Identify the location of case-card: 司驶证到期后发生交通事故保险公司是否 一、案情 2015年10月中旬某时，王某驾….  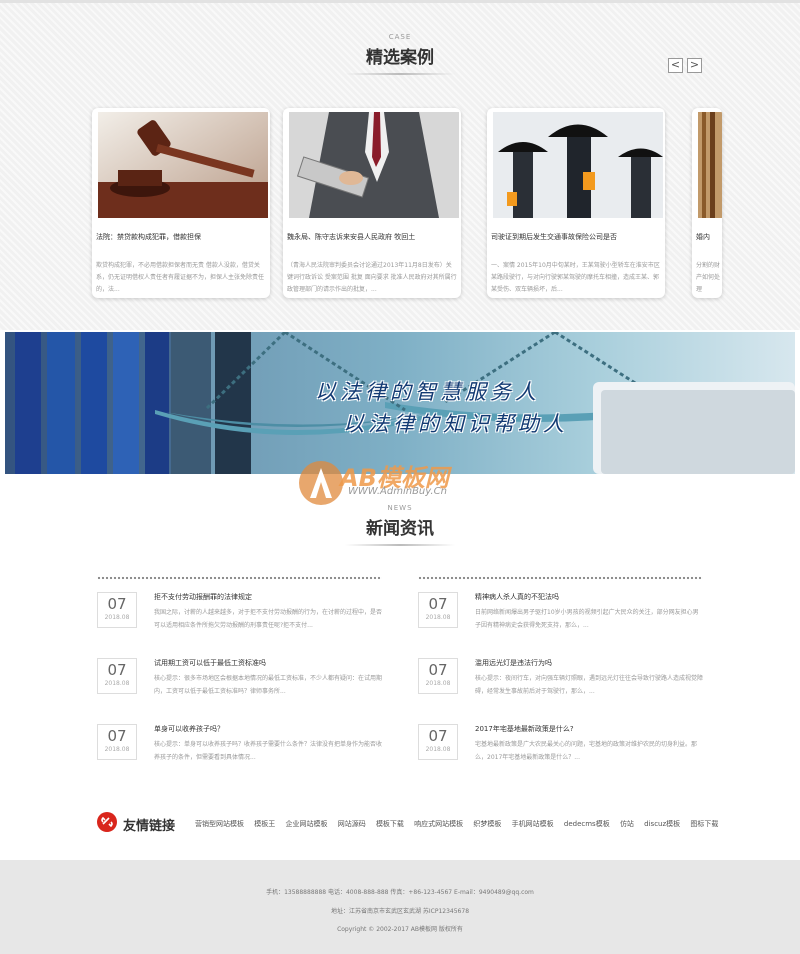
(576, 203).